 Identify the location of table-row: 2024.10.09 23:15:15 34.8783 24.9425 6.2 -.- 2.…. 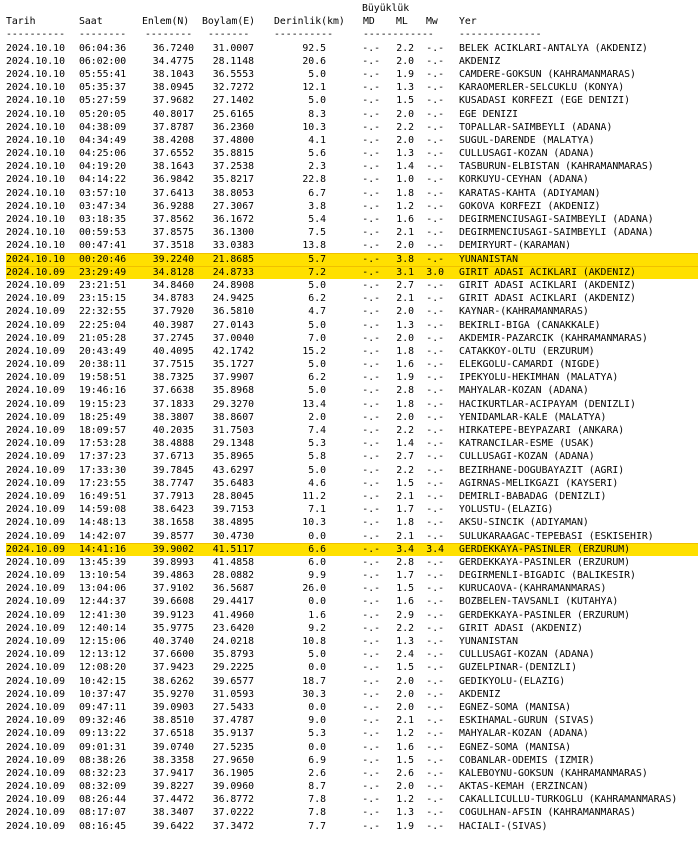
(352, 298).